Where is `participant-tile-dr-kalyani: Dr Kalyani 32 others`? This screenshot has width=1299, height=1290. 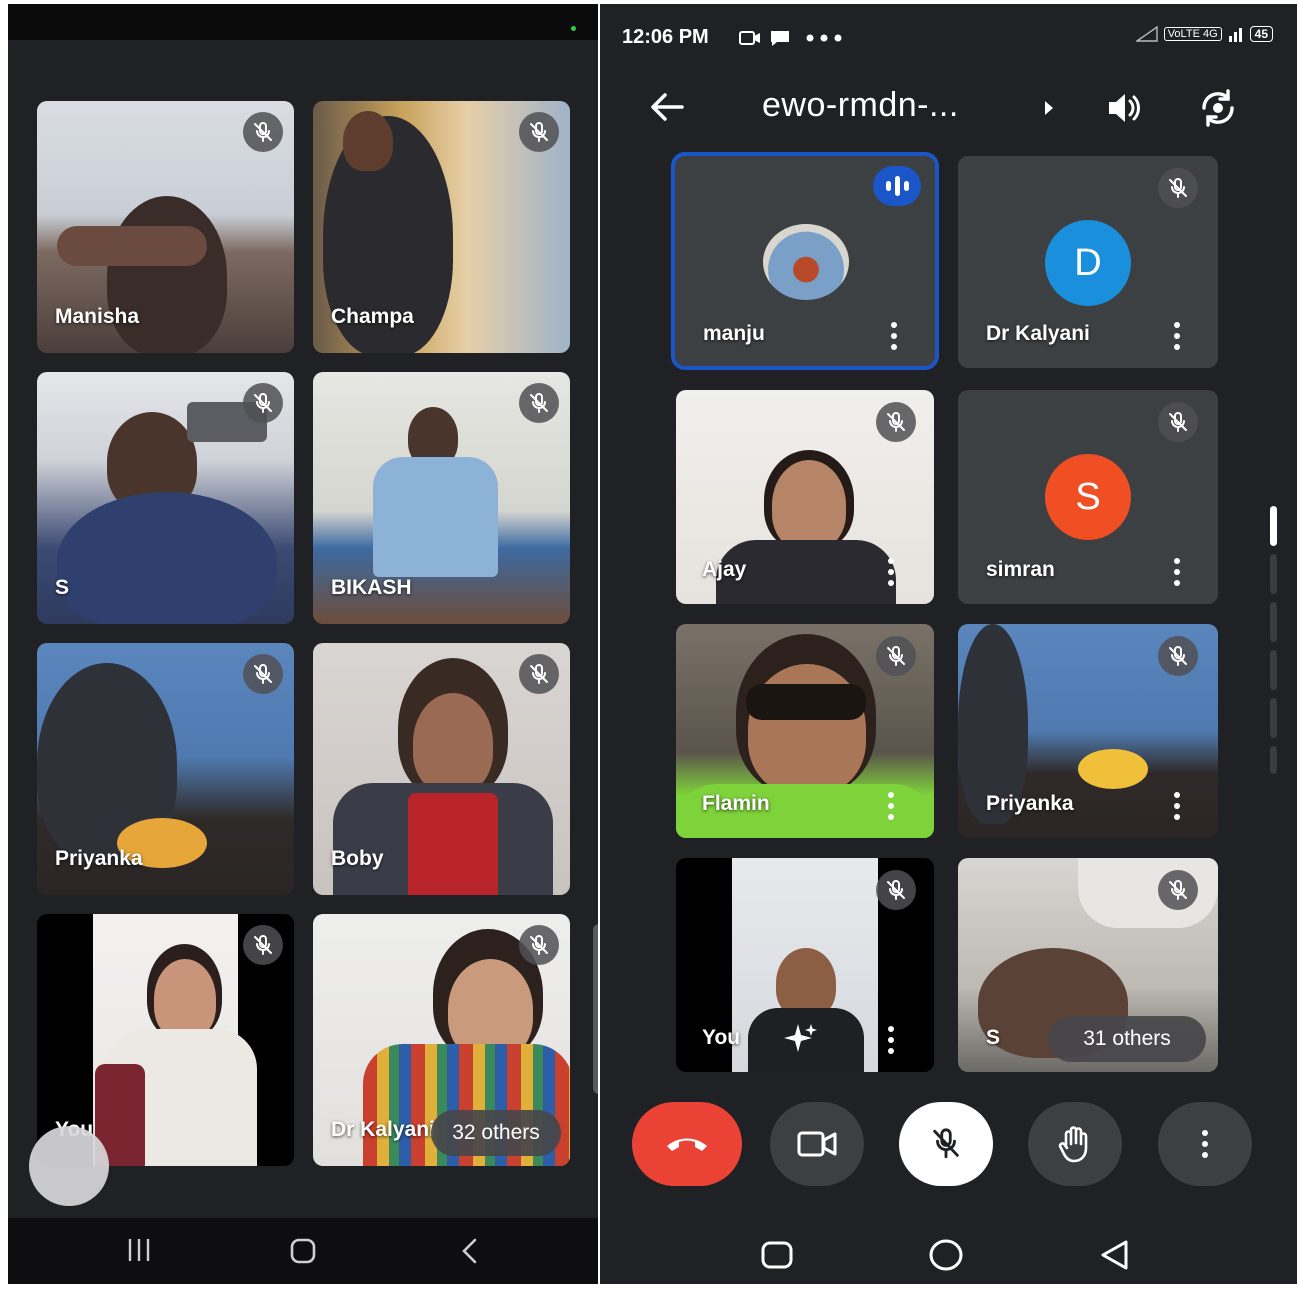 participant-tile-dr-kalyani: Dr Kalyani 32 others is located at coordinates (441, 1040).